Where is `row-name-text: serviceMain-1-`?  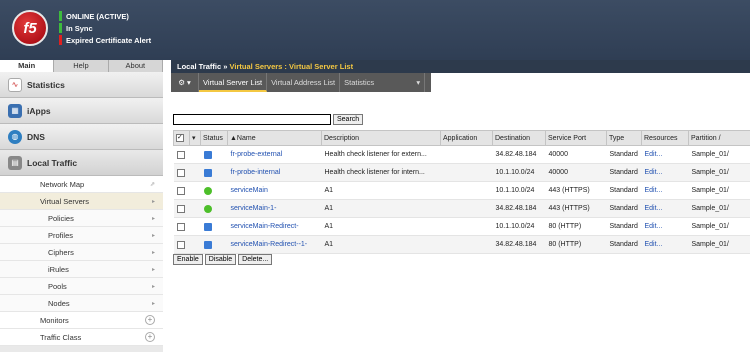 row-name-text: serviceMain-1- is located at coordinates (254, 208).